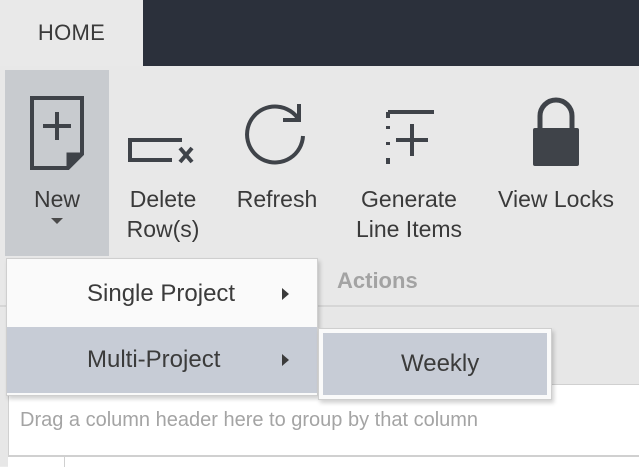 The width and height of the screenshot is (639, 467). I want to click on delete-rows-label: Delete Row(s), so click(163, 214).